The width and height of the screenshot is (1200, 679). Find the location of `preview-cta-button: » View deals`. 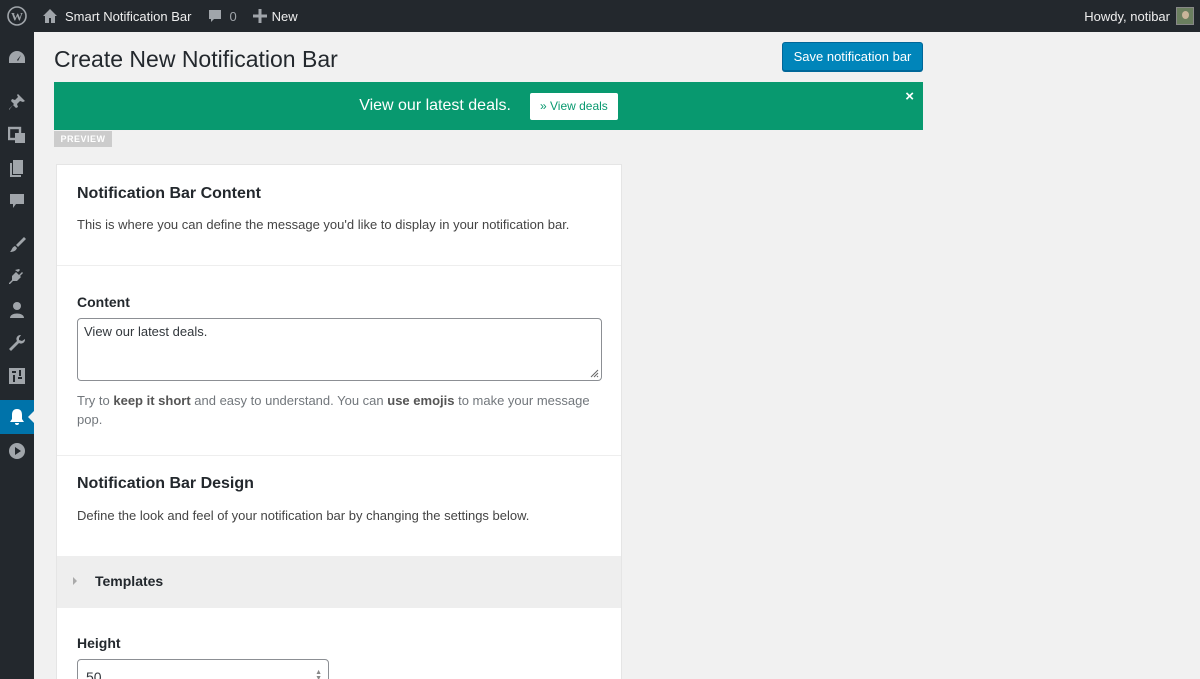

preview-cta-button: » View deals is located at coordinates (573, 106).